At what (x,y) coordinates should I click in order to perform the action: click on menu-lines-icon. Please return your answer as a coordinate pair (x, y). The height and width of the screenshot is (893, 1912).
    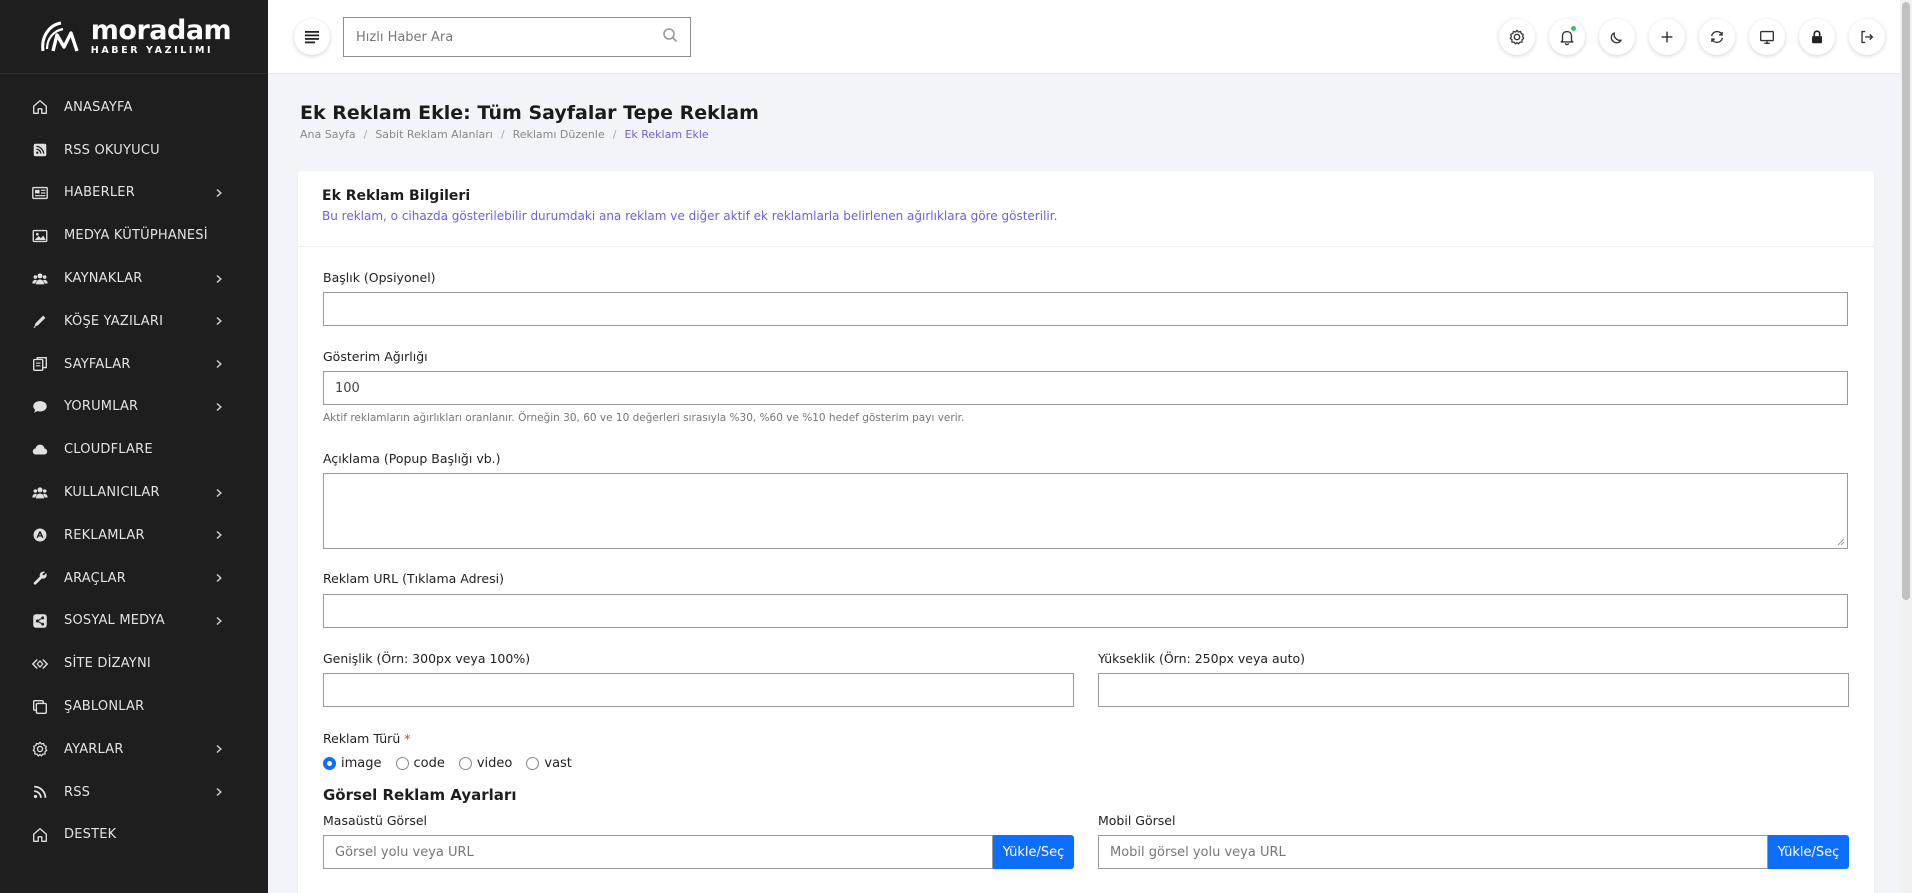
    Looking at the image, I should click on (312, 37).